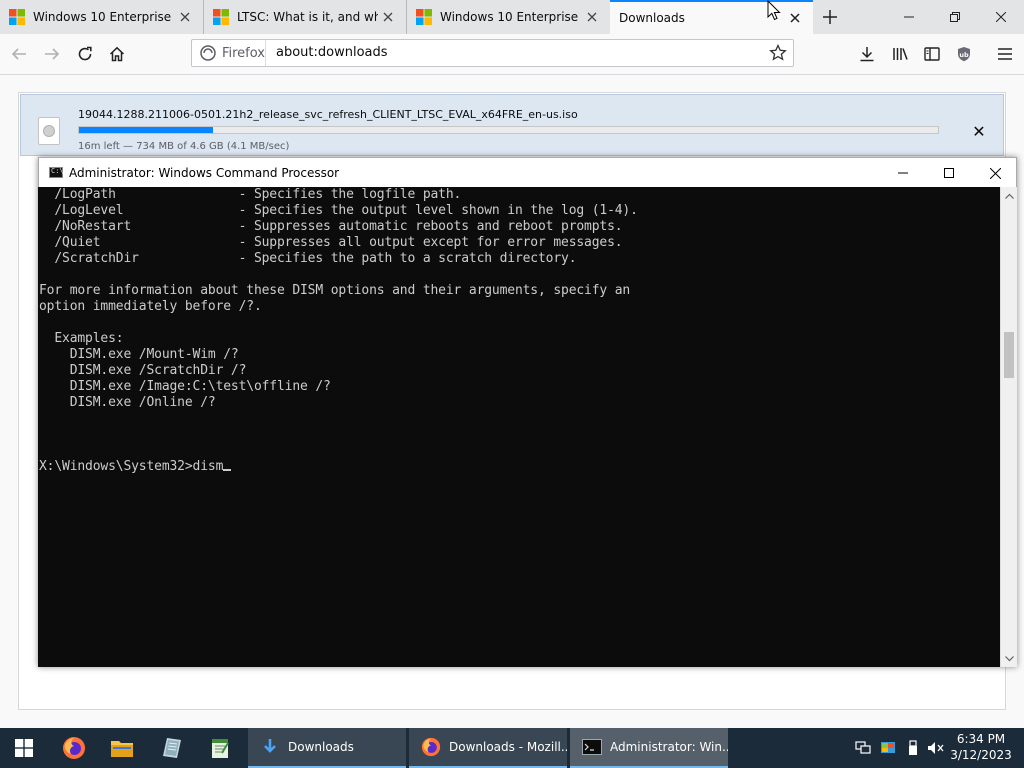 This screenshot has width=1024, height=768. I want to click on ublock-shield-icon: ub, so click(964, 54).